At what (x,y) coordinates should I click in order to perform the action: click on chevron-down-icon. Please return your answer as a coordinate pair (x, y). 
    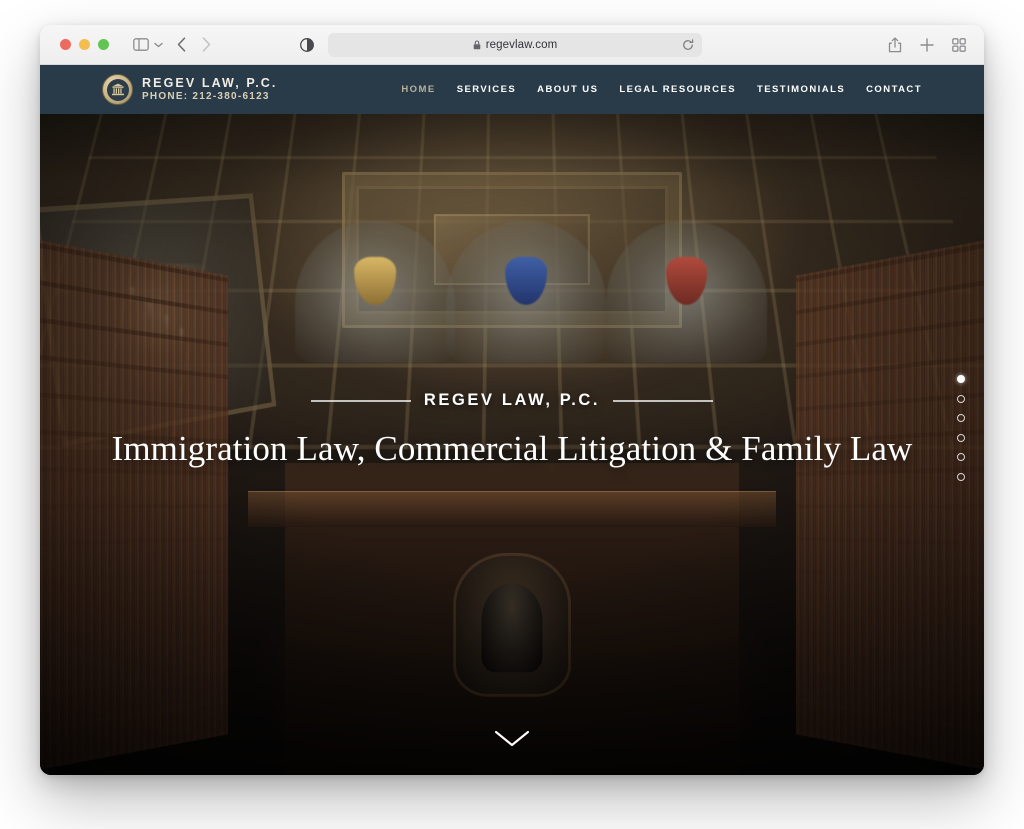
    Looking at the image, I should click on (158, 45).